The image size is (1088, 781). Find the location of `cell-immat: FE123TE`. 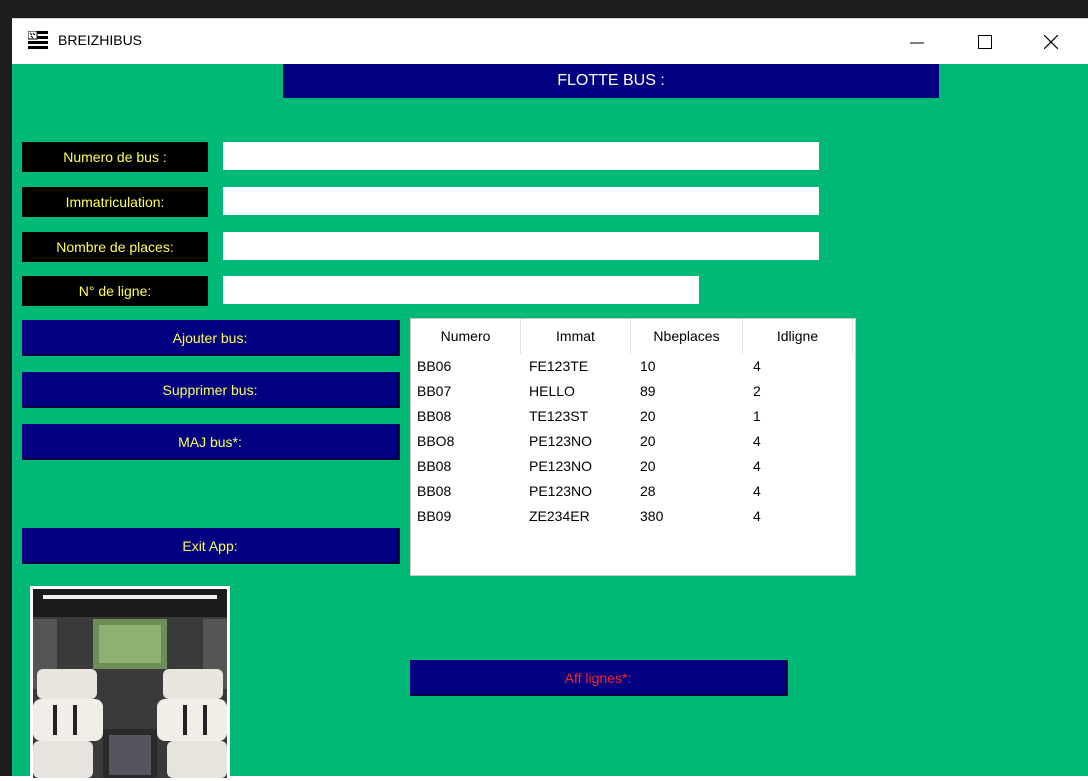

cell-immat: FE123TE is located at coordinates (559, 366).